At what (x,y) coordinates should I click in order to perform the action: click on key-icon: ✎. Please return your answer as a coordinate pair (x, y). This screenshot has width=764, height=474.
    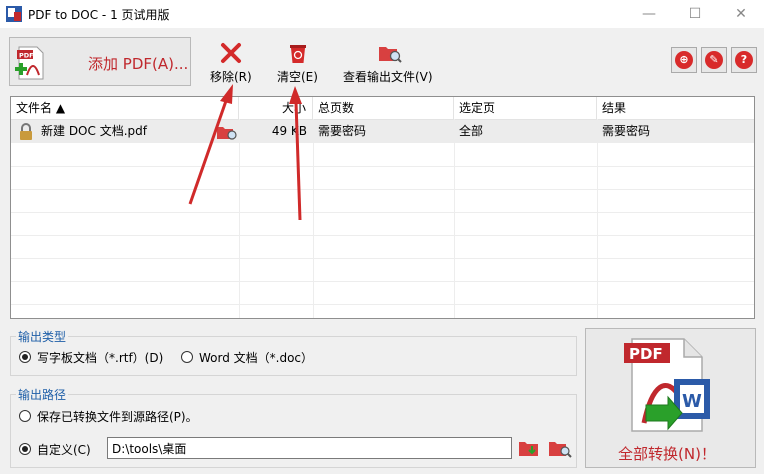
    Looking at the image, I should click on (714, 60).